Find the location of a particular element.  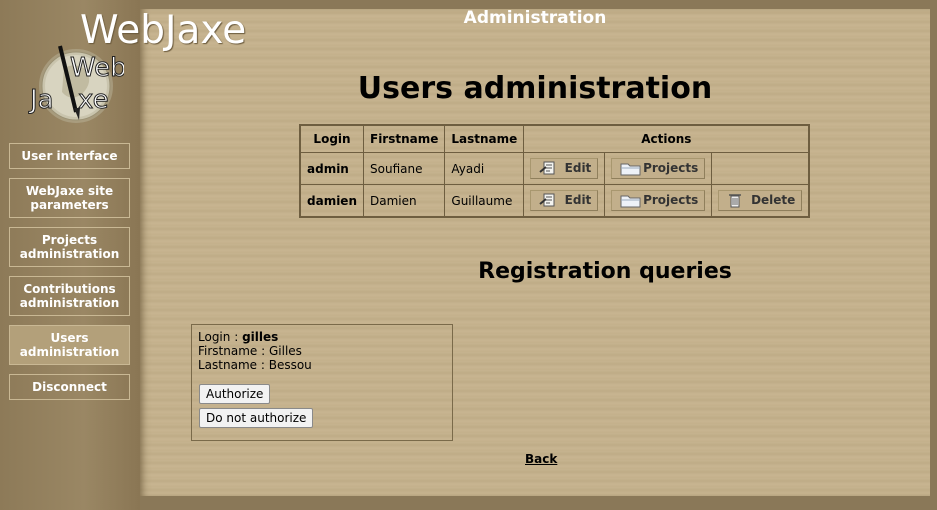

sidebar-item-contributions-administration: Contributions administration is located at coordinates (69, 296).